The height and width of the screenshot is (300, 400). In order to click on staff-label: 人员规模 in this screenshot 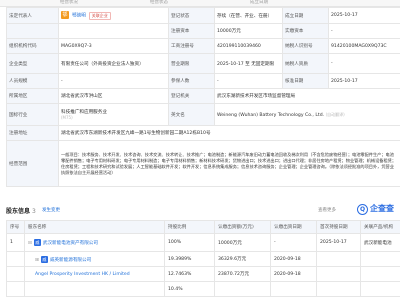, I will do `click(32, 81)`.